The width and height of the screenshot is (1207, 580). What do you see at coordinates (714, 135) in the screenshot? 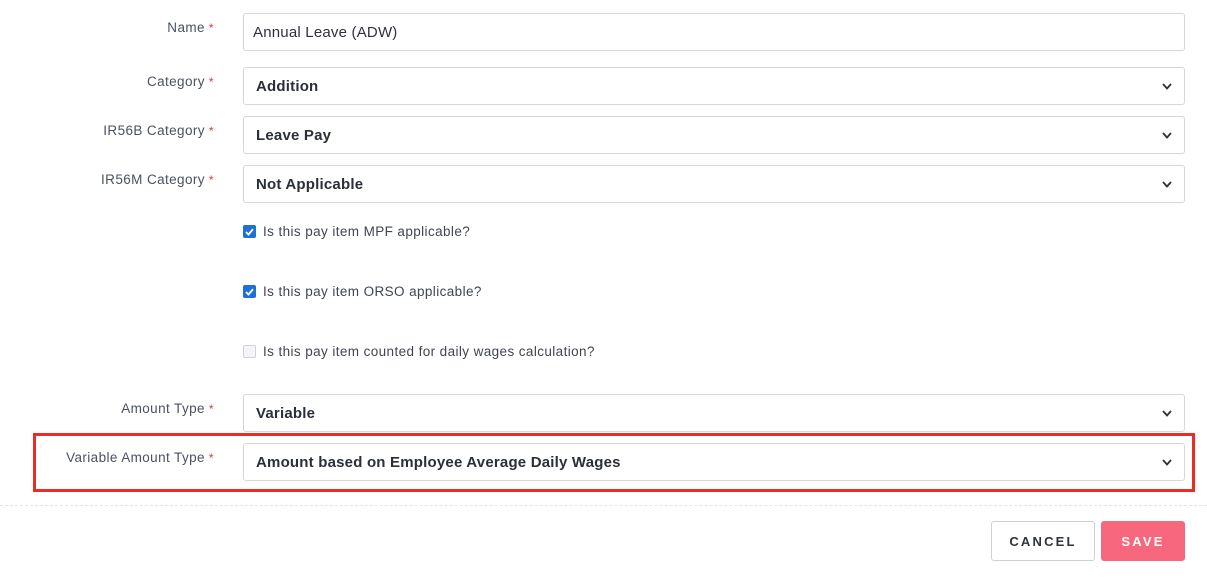
I see `ir56b-category-select: Leave Pay` at bounding box center [714, 135].